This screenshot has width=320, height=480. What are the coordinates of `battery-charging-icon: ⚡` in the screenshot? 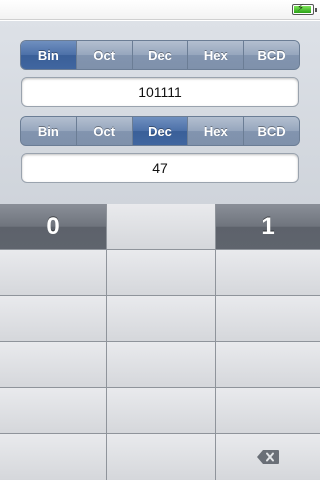 It's located at (304, 9).